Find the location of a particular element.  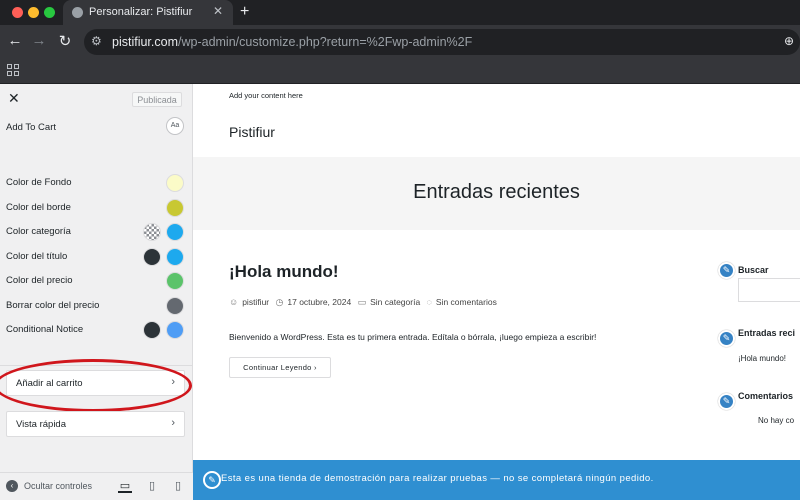

comment-icon: ◌ is located at coordinates (429, 302).